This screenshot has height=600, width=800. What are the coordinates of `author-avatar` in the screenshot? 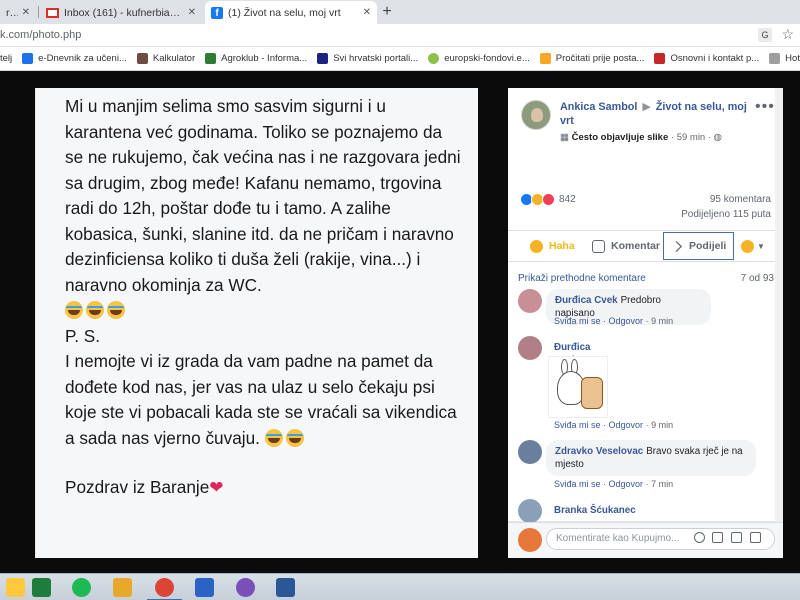 It's located at (536, 115).